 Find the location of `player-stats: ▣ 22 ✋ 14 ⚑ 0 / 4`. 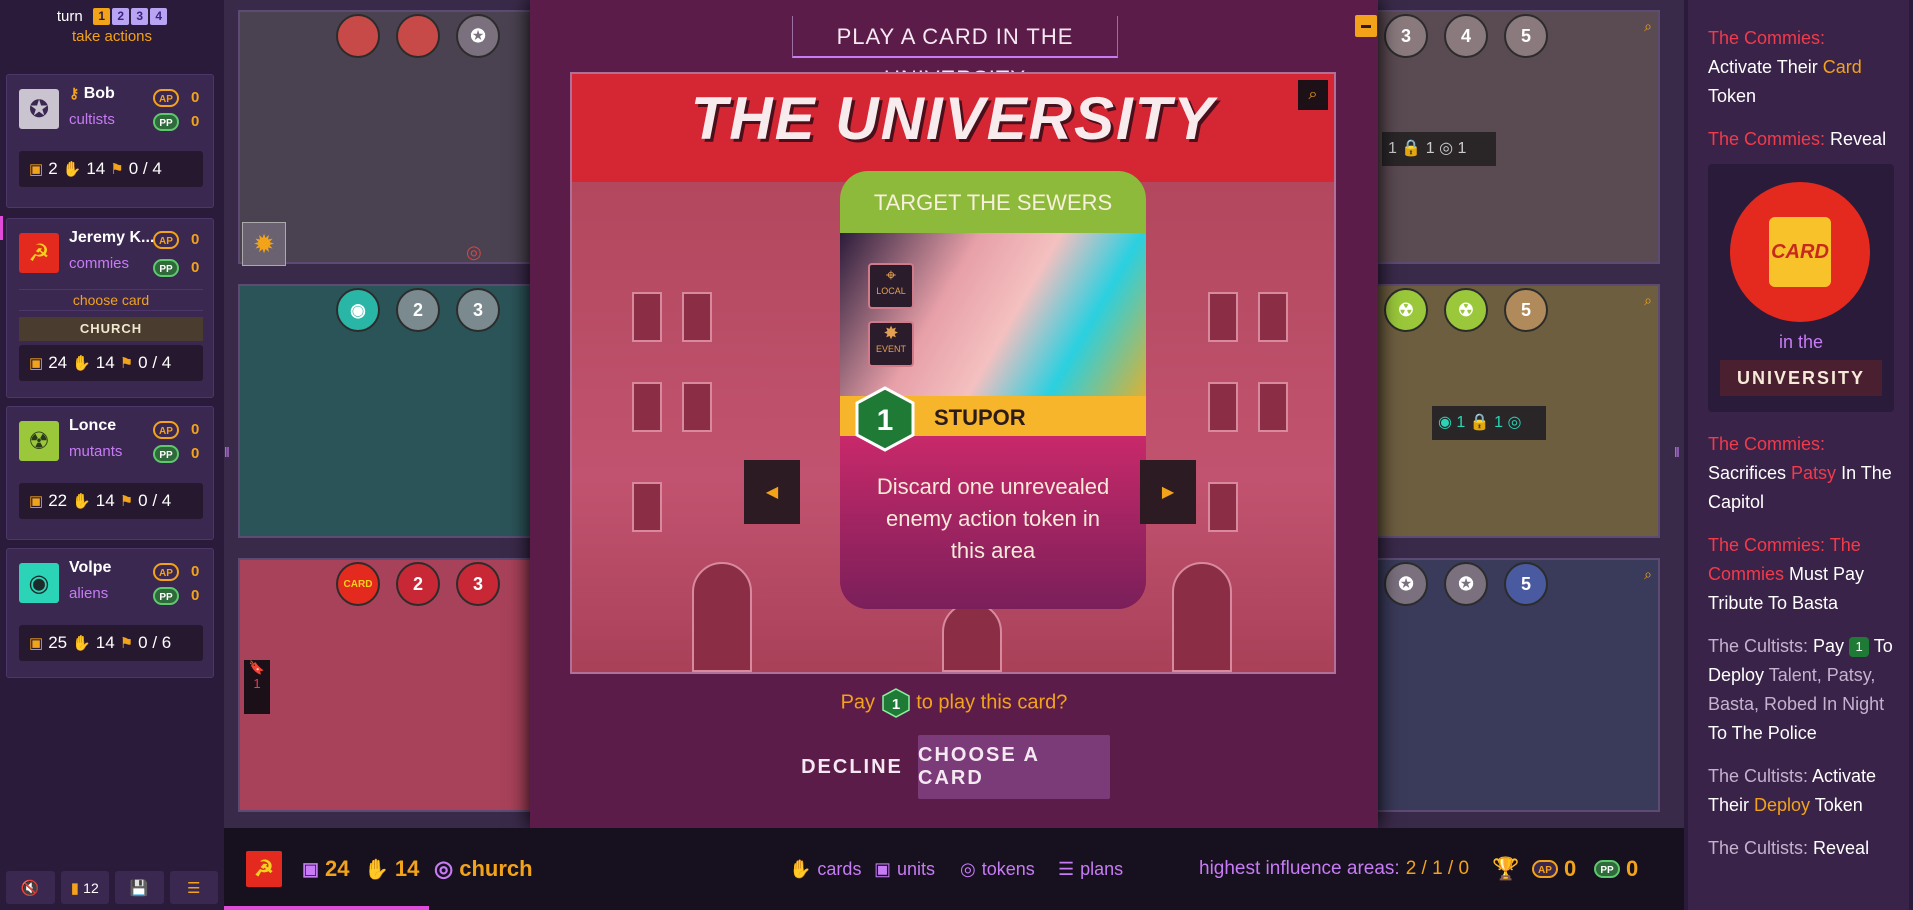

player-stats: ▣ 22 ✋ 14 ⚑ 0 / 4 is located at coordinates (111, 501).